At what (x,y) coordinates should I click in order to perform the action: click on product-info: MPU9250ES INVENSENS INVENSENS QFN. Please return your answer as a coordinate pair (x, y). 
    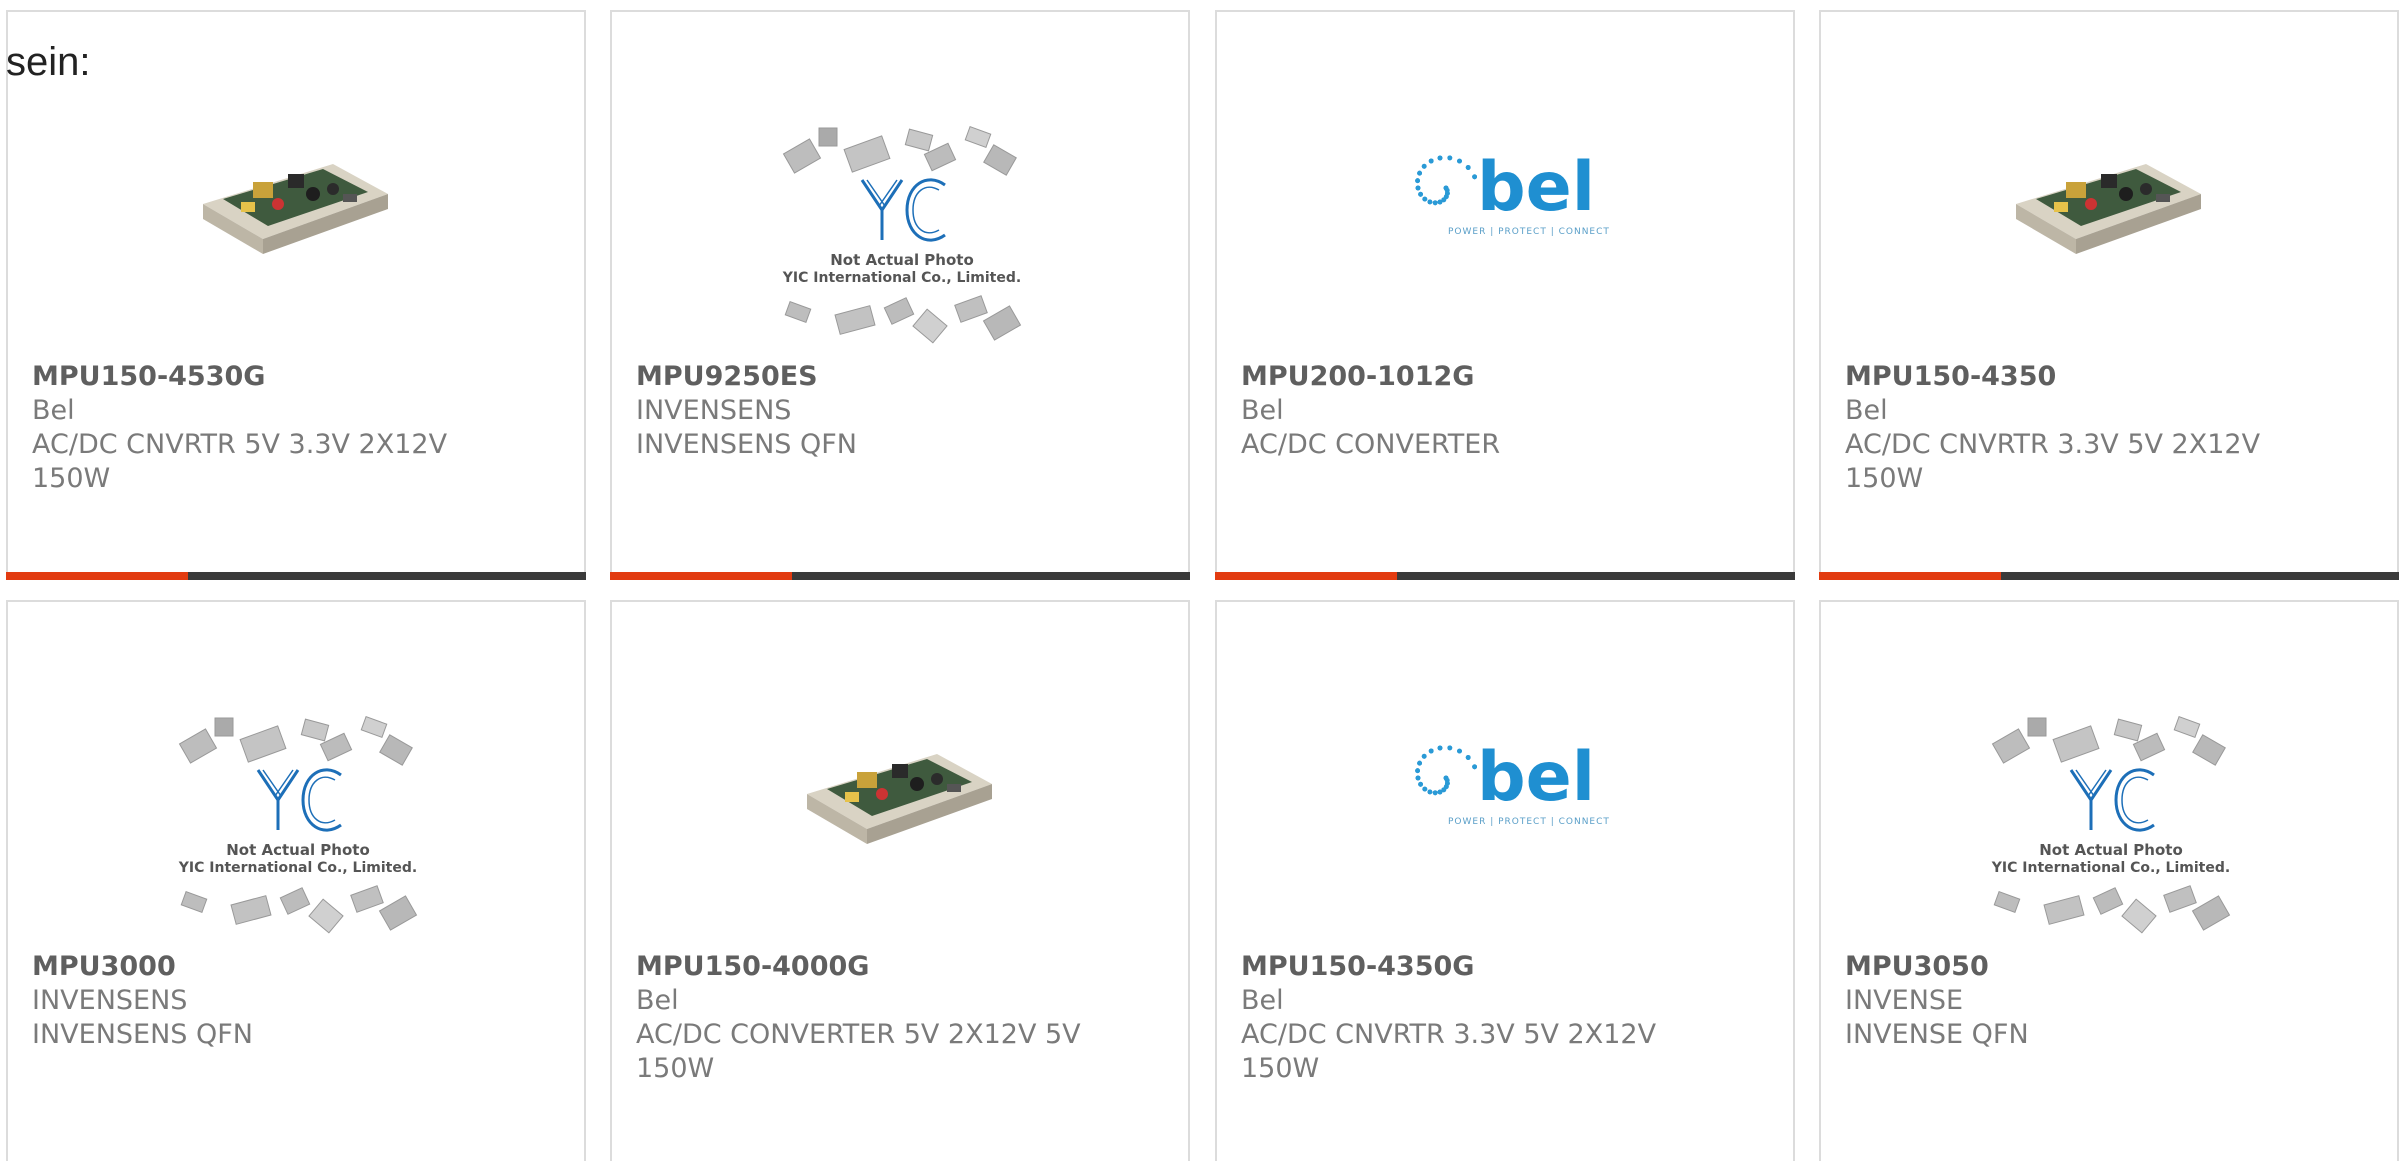
    Looking at the image, I should click on (900, 411).